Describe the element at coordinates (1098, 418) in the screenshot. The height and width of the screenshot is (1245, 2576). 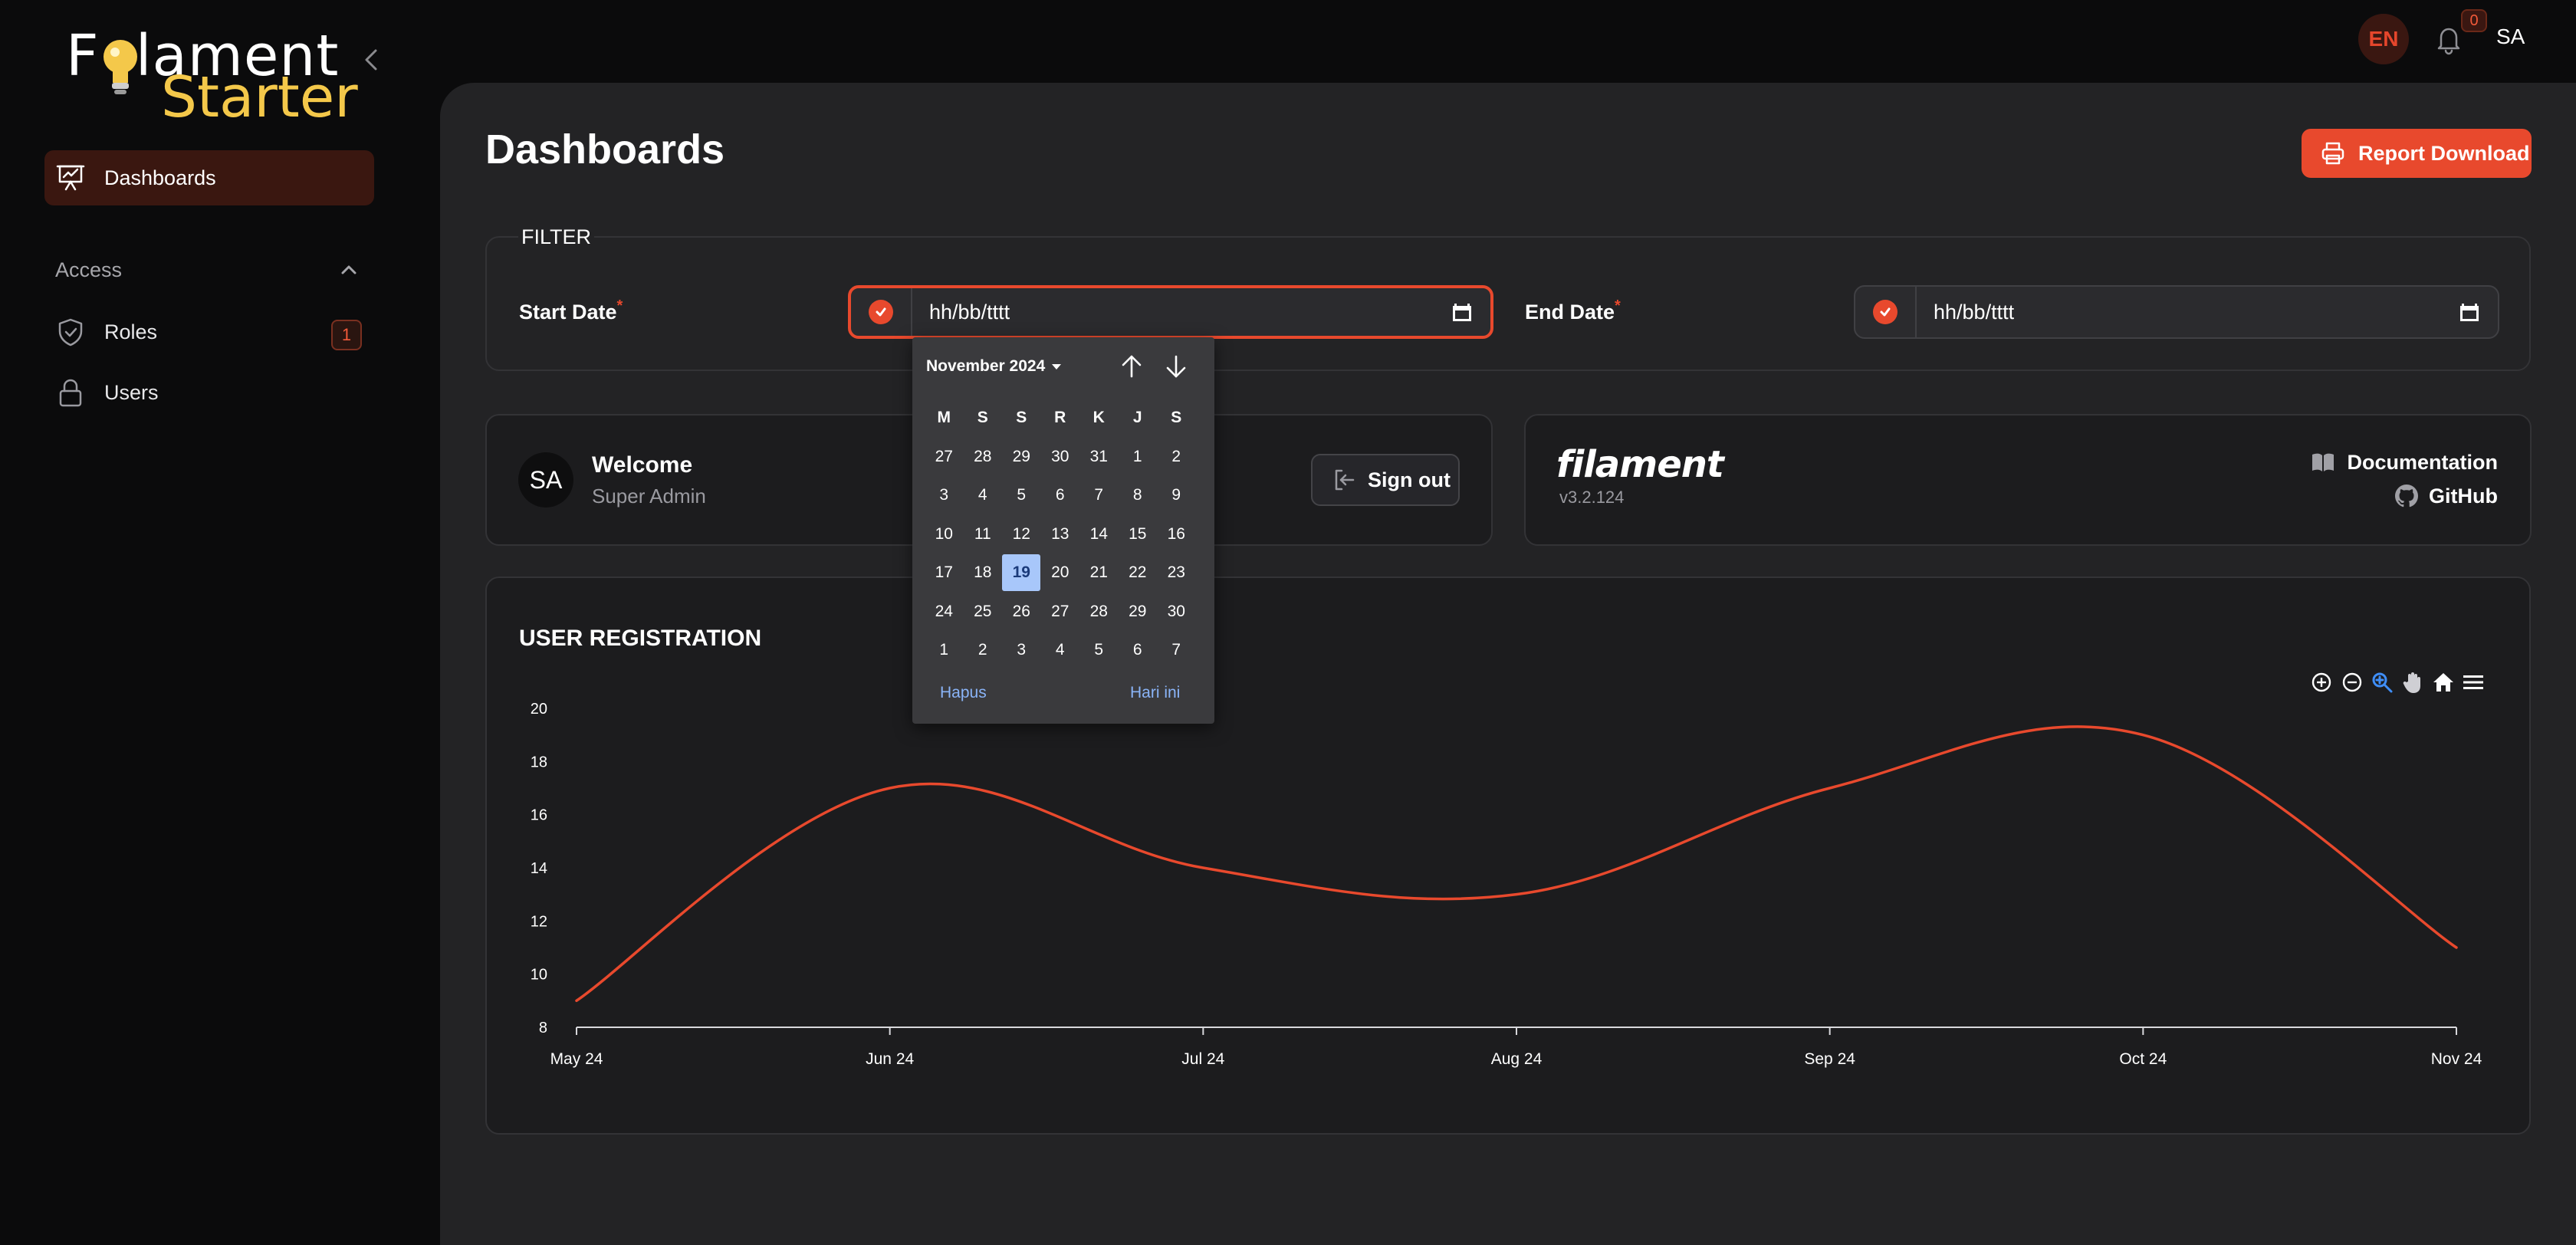
I see `weekday-label: K` at that location.